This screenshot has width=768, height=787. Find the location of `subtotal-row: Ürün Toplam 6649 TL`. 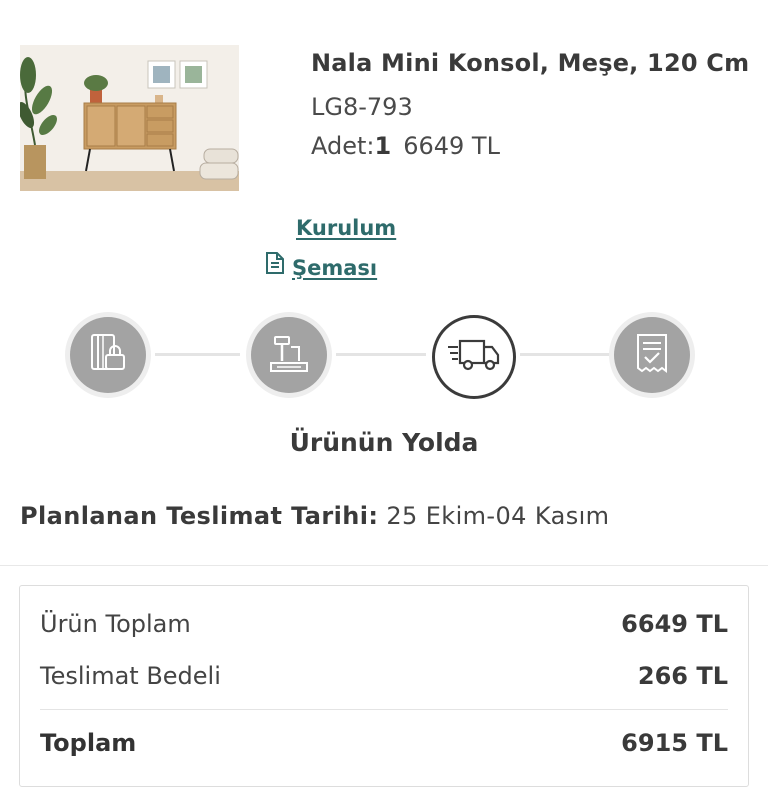

subtotal-row: Ürün Toplam 6649 TL is located at coordinates (384, 624).